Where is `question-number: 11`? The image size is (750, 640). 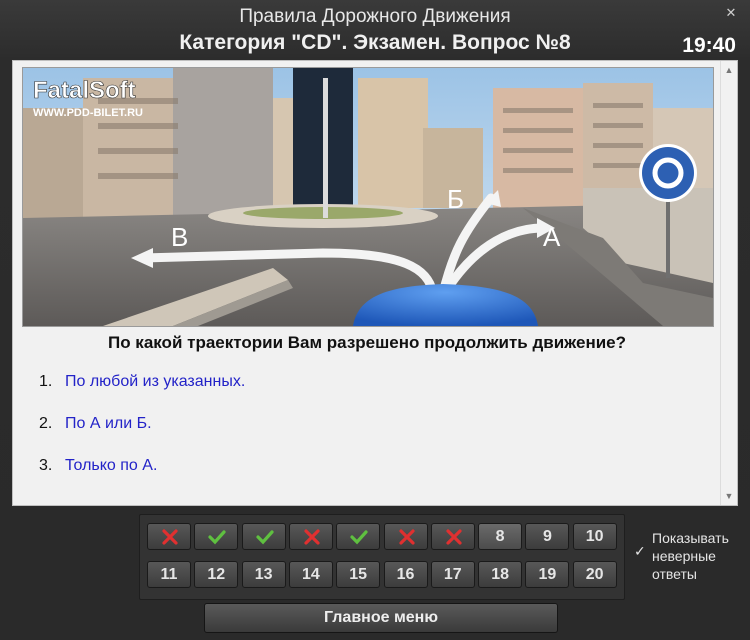 question-number: 11 is located at coordinates (169, 574).